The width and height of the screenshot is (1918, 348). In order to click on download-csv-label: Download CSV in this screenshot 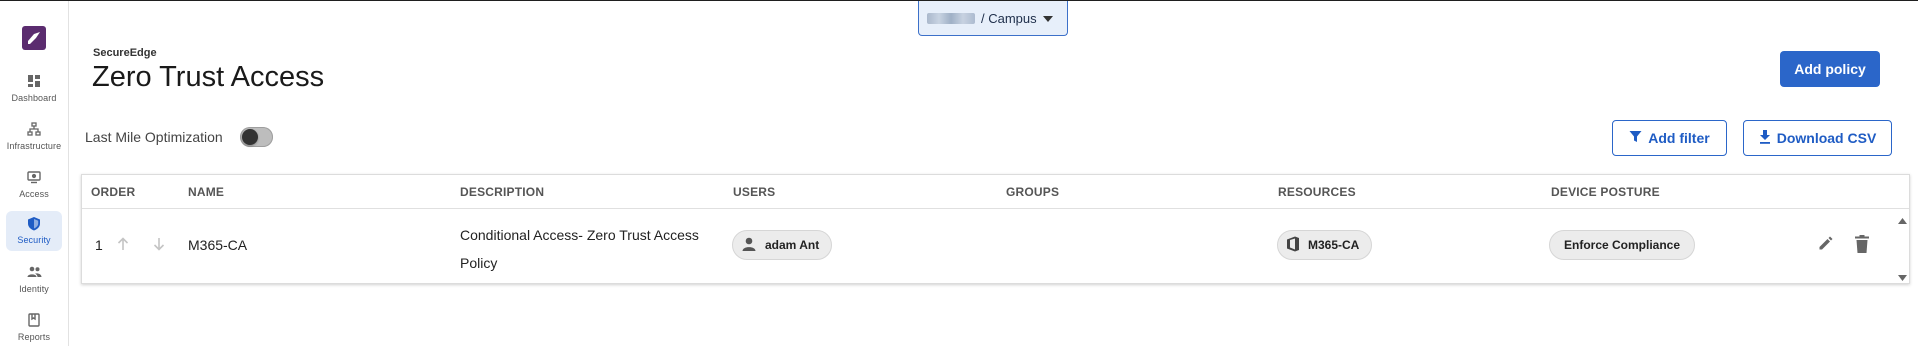, I will do `click(1826, 138)`.